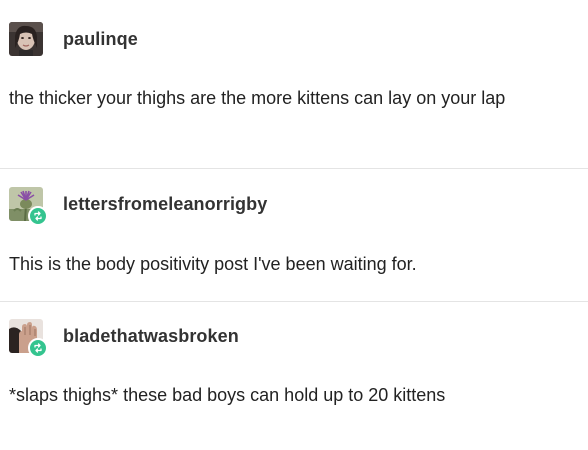 Image resolution: width=588 pixels, height=450 pixels. I want to click on post-header: bladethatwasbroken, so click(124, 338).